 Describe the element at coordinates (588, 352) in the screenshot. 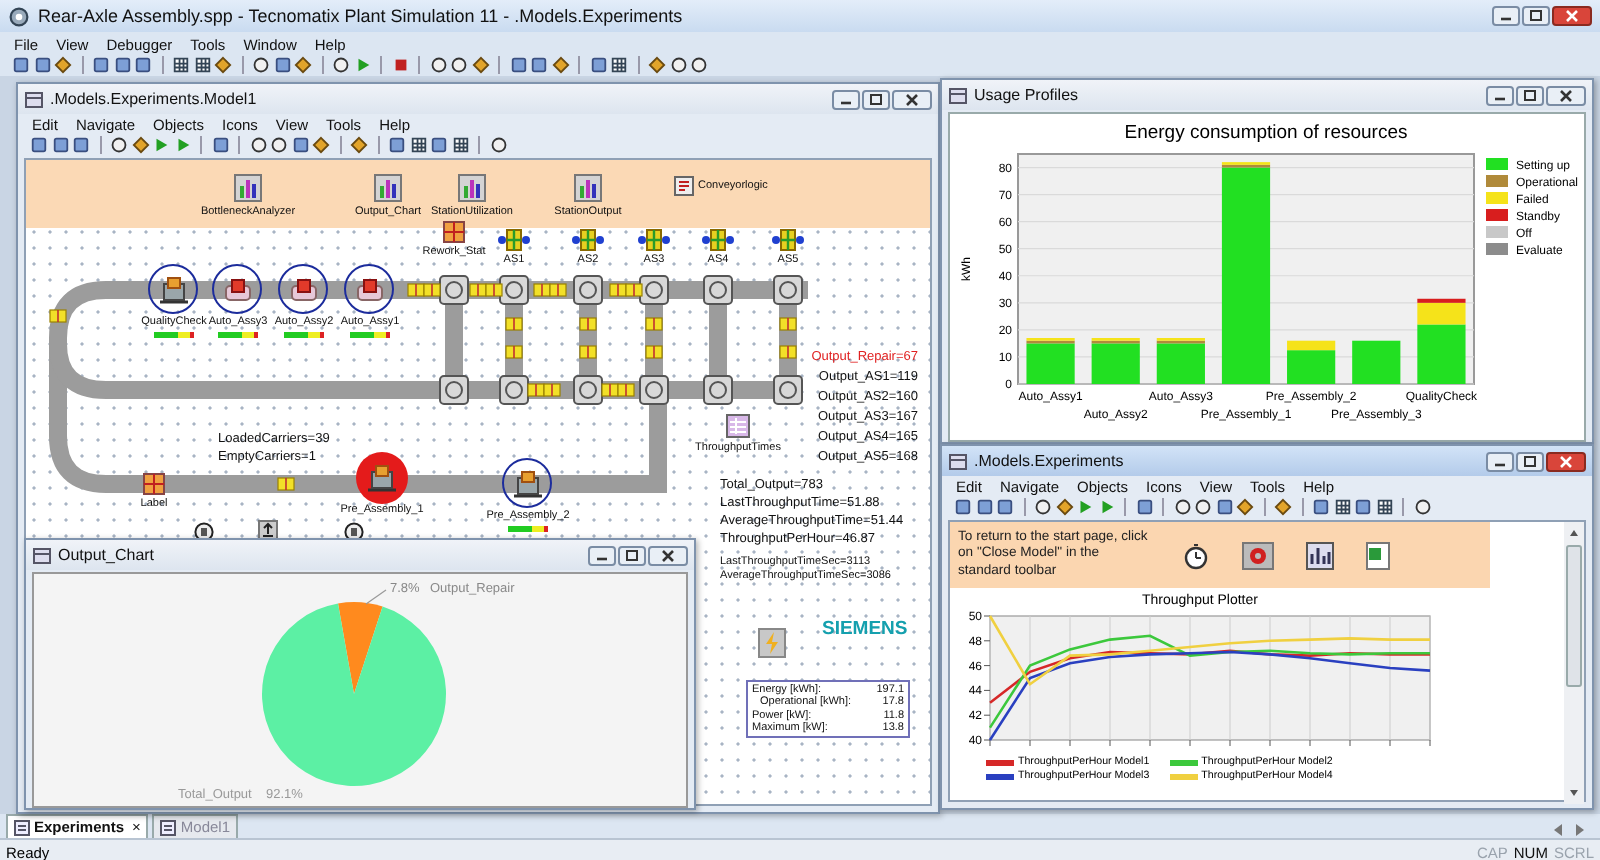

I see `carrier` at that location.